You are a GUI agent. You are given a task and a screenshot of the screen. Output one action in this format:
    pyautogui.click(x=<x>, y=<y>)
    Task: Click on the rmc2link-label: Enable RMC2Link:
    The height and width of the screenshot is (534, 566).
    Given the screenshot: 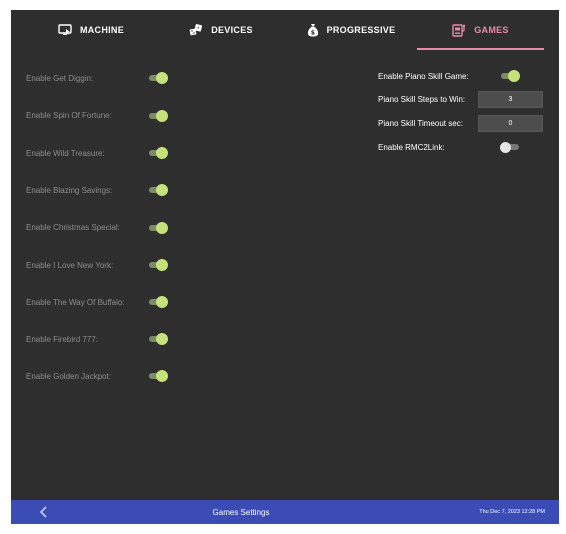 What is the action you would take?
    pyautogui.click(x=411, y=147)
    